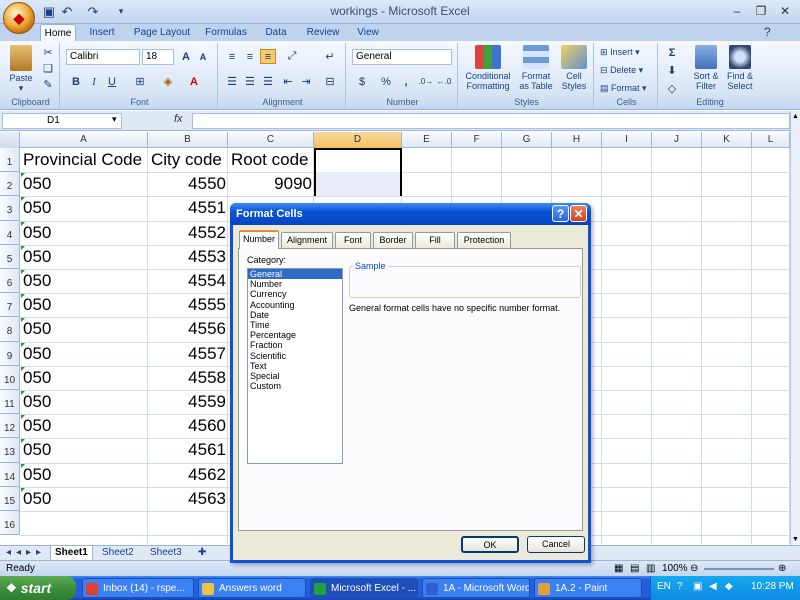  Describe the element at coordinates (353, 240) in the screenshot. I see `dialog-tab-font: Font` at that location.